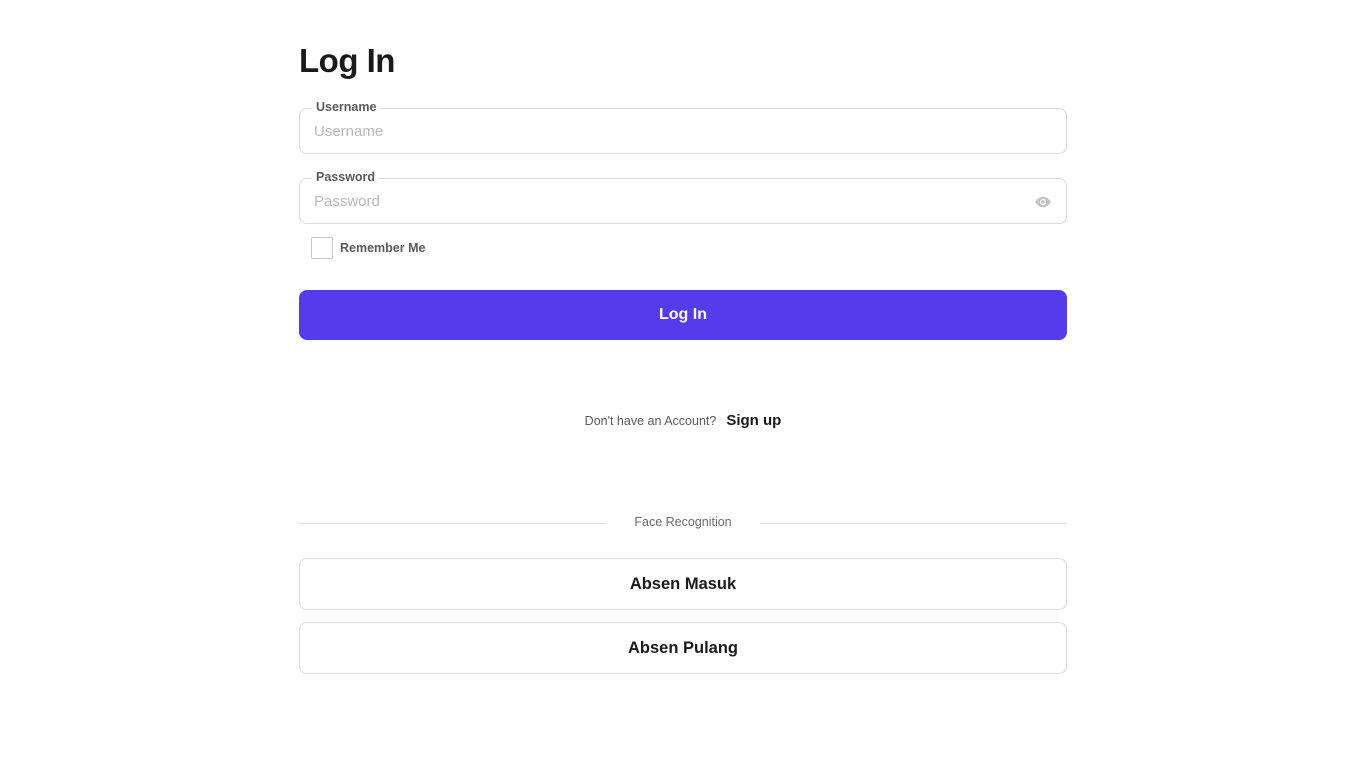 The image size is (1366, 768). I want to click on divider-line-left, so click(452, 523).